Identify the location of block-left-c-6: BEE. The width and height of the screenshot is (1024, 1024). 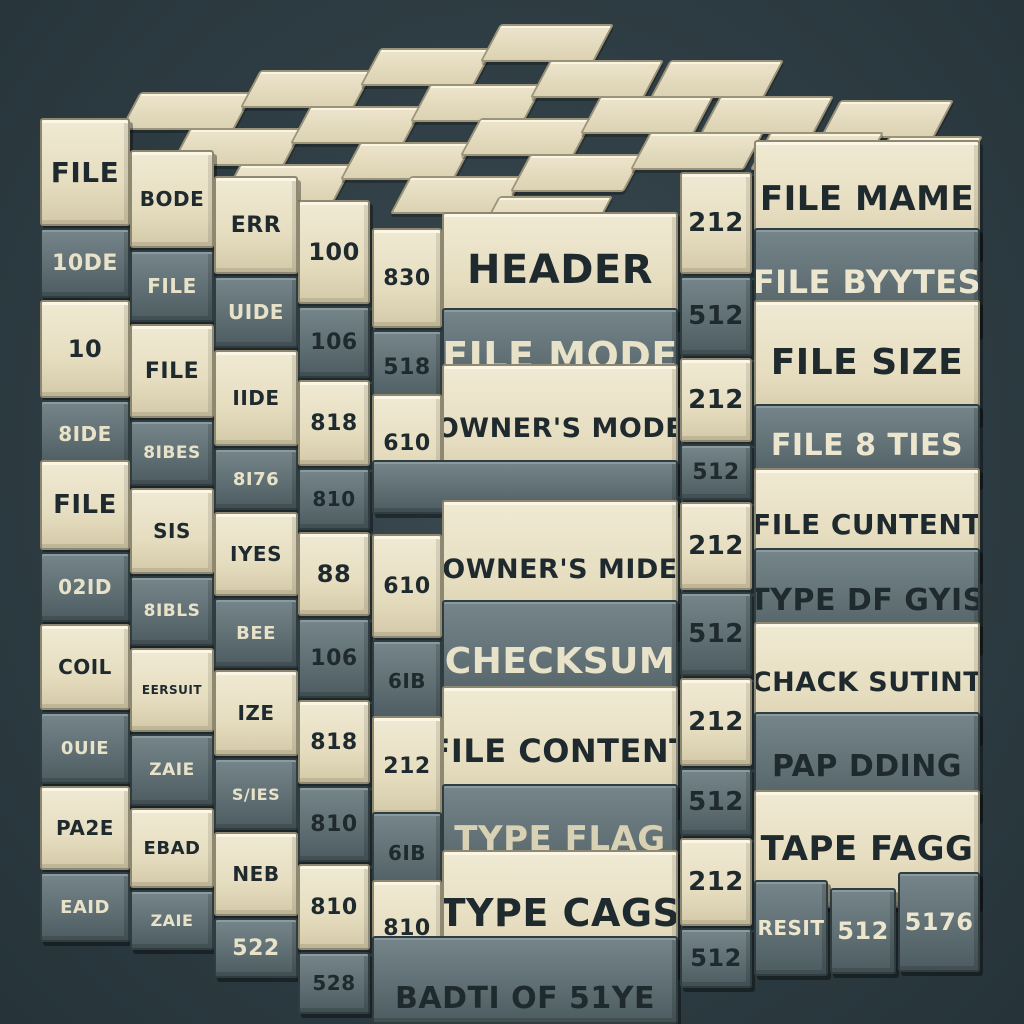
(256, 633).